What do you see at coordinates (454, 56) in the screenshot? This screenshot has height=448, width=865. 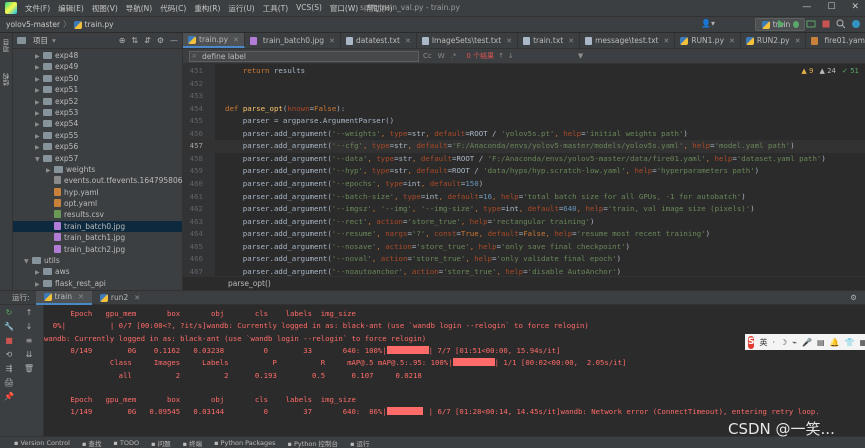 I see `find-option-toggle: .*` at bounding box center [454, 56].